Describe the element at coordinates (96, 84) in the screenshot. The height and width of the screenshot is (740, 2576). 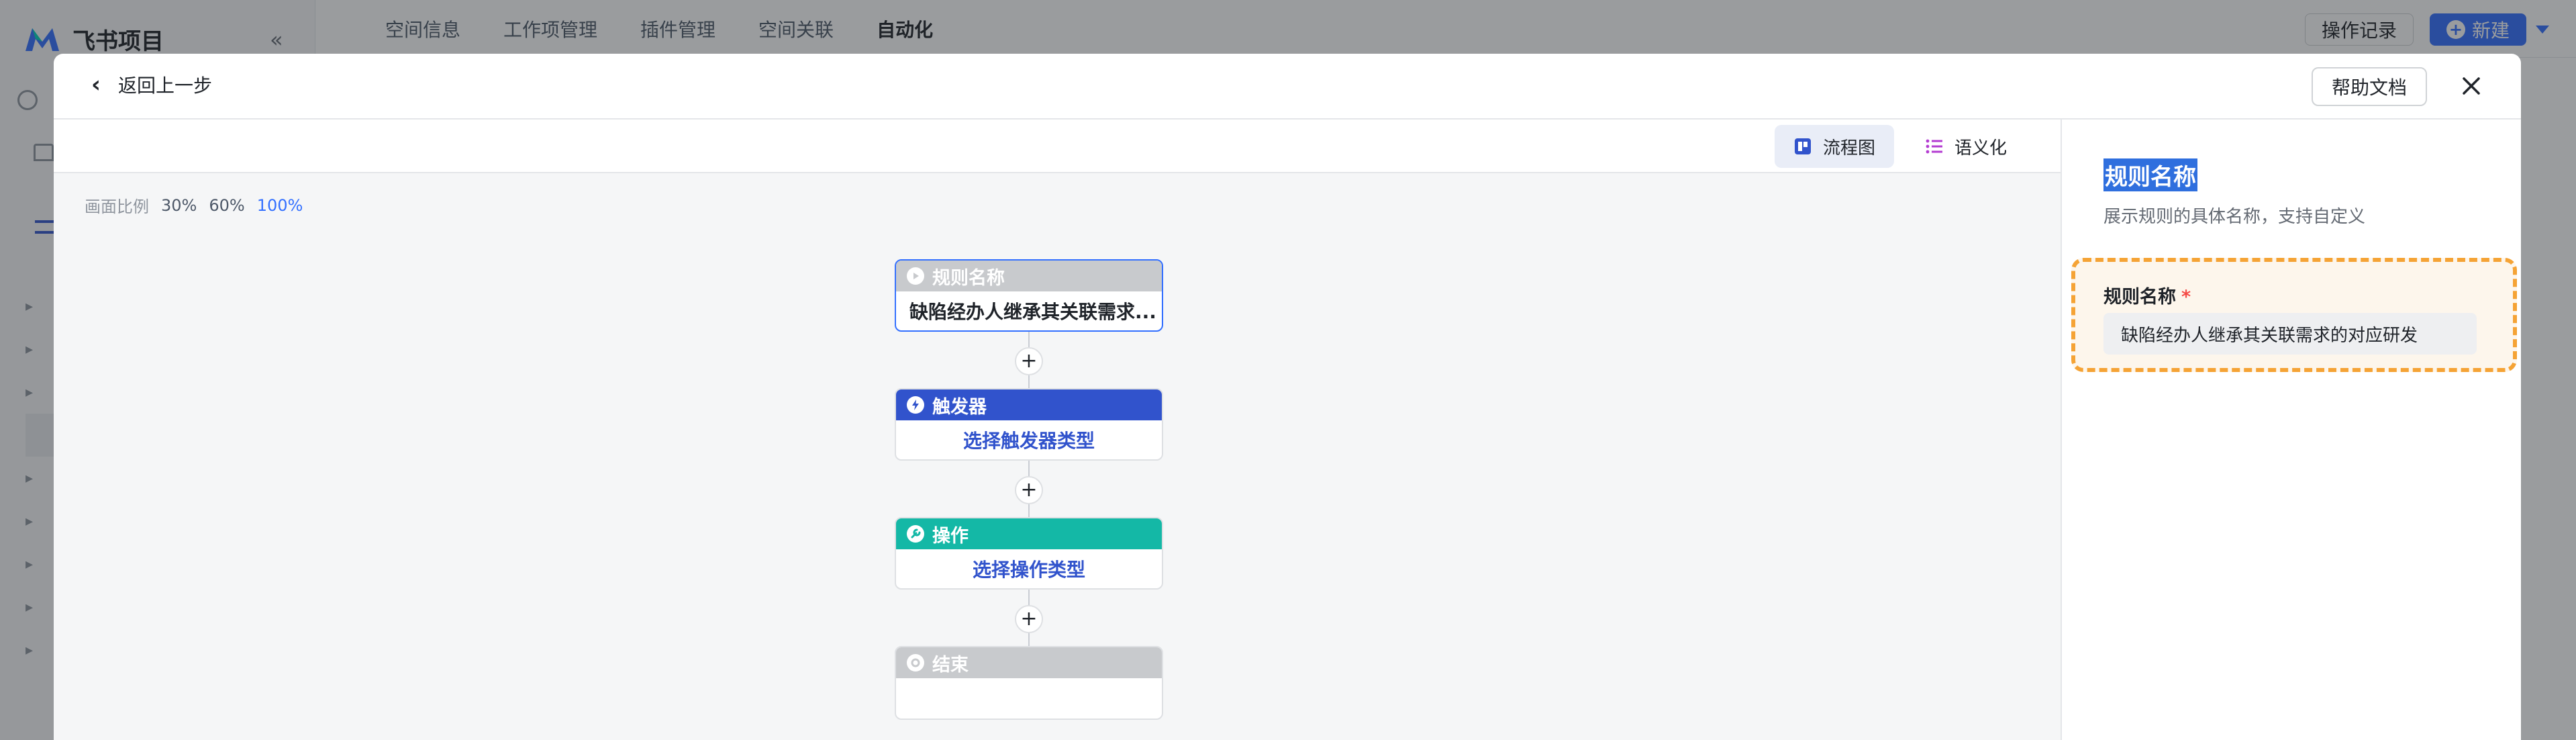
I see `chevron-left-icon: ‹` at that location.